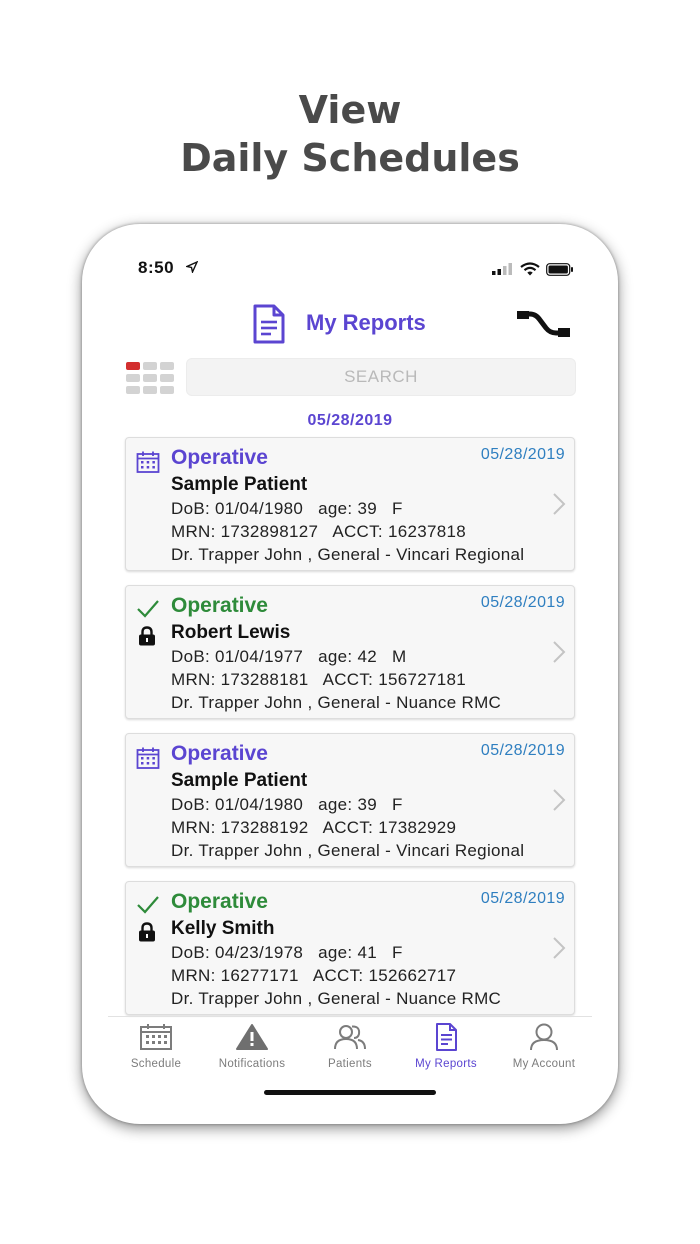  Describe the element at coordinates (350, 134) in the screenshot. I see `promo-headline: View Daily Schedules` at that location.